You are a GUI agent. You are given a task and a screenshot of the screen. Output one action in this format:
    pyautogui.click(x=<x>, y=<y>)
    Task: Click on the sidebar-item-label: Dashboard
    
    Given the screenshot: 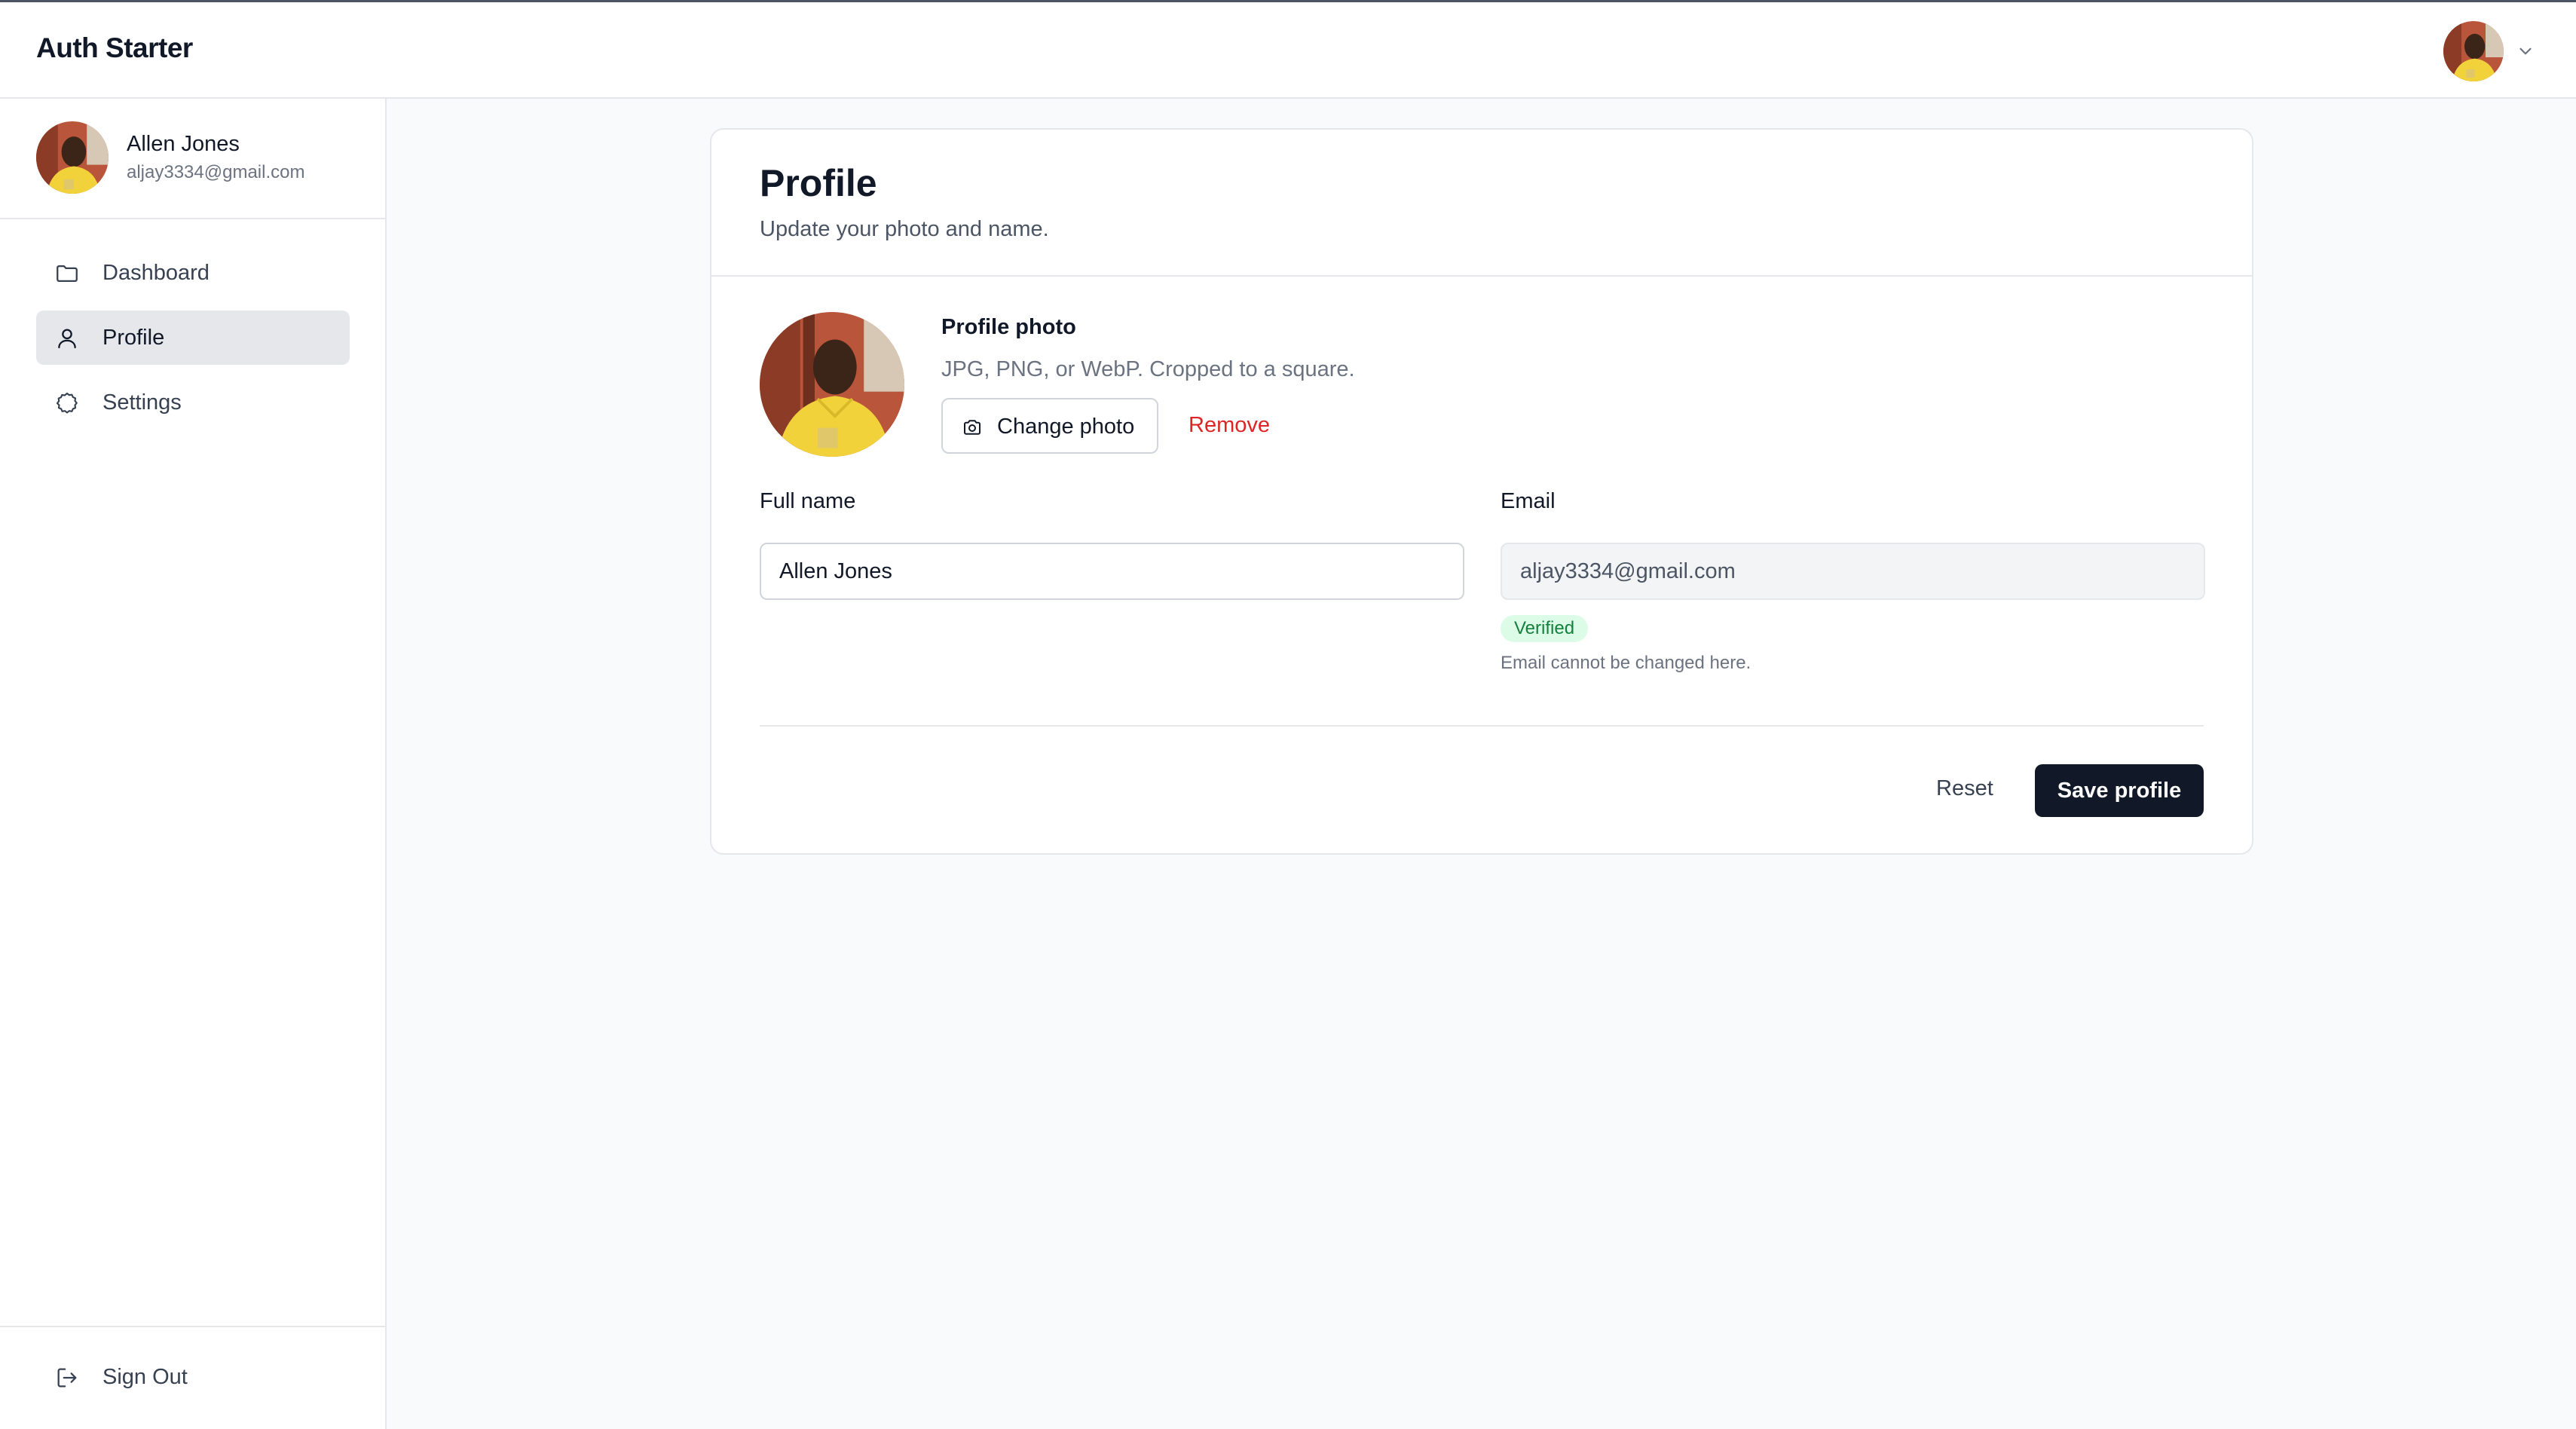 What is the action you would take?
    pyautogui.click(x=156, y=273)
    